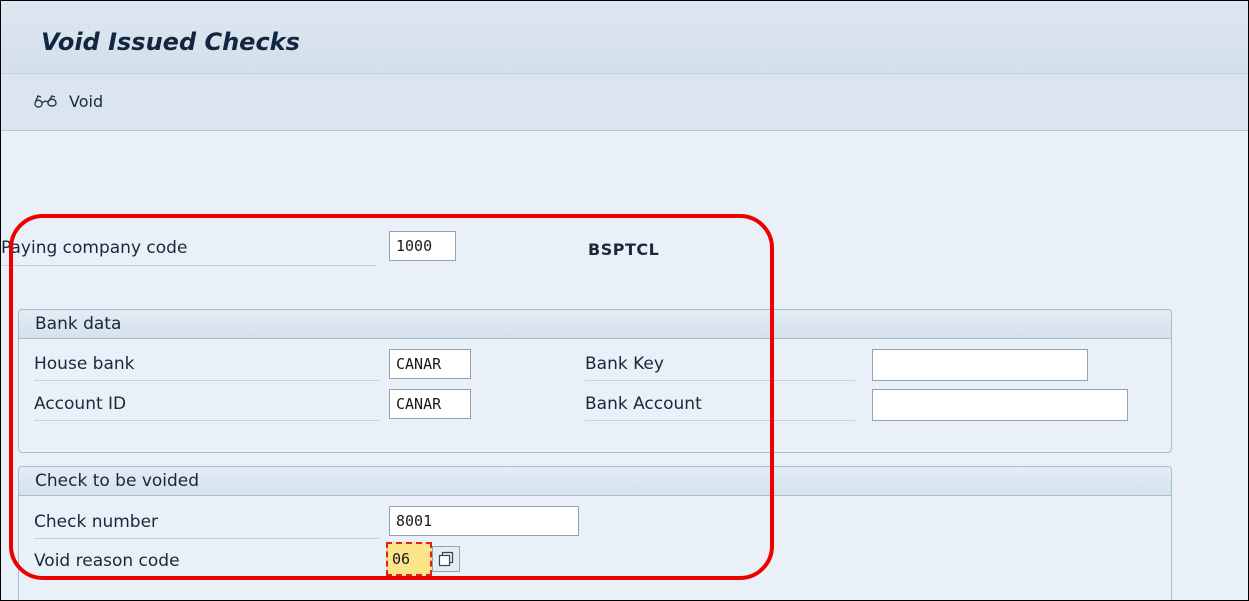 The height and width of the screenshot is (601, 1249). Describe the element at coordinates (86, 101) in the screenshot. I see `void-button-label: Void` at that location.